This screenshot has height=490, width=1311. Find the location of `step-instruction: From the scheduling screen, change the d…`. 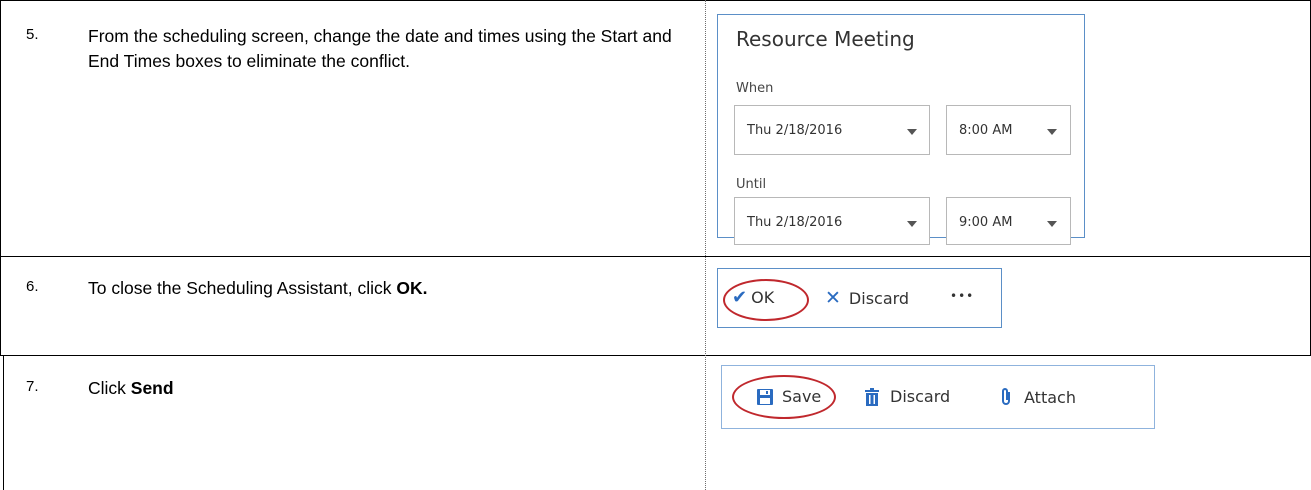

step-instruction: From the scheduling screen, change the d… is located at coordinates (380, 48).